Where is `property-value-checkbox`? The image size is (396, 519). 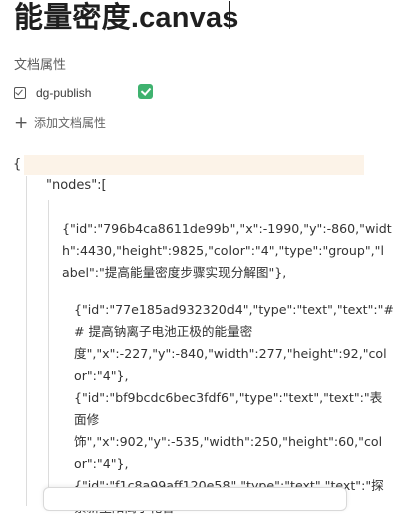 property-value-checkbox is located at coordinates (145, 91).